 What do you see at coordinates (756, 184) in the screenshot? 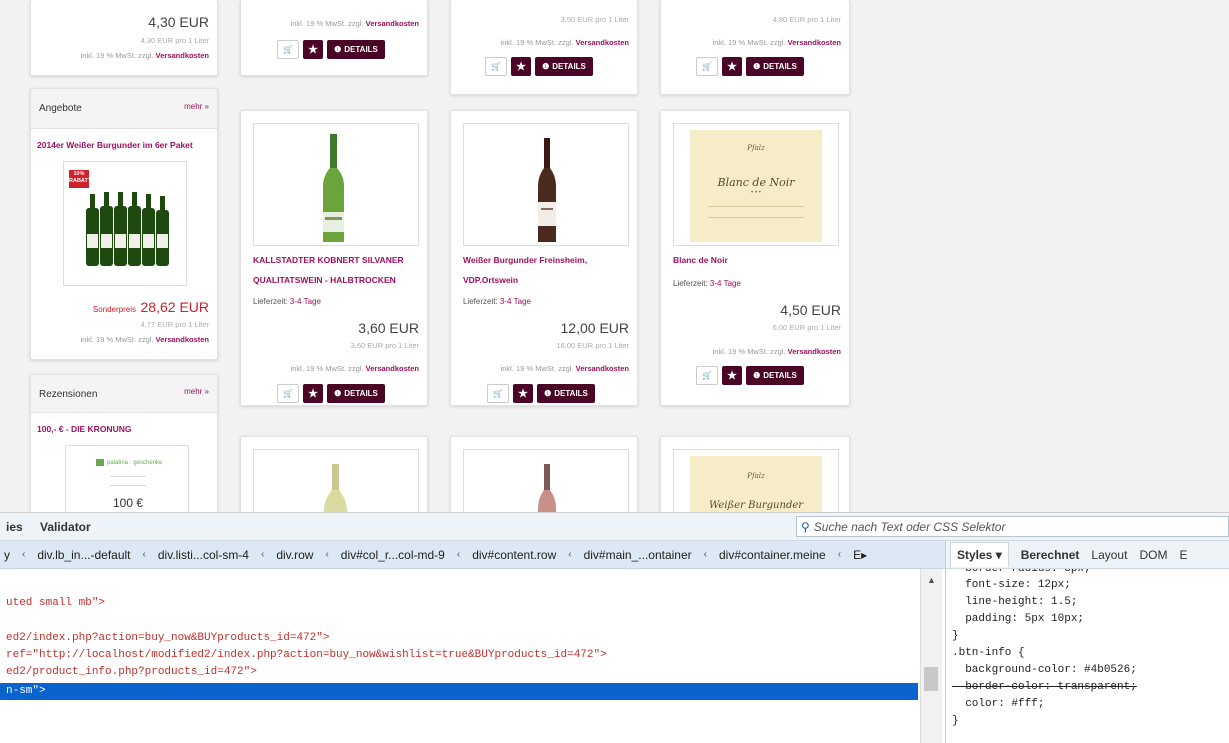
I see `product-image: Pfalz Blanc de Noir • • •` at bounding box center [756, 184].